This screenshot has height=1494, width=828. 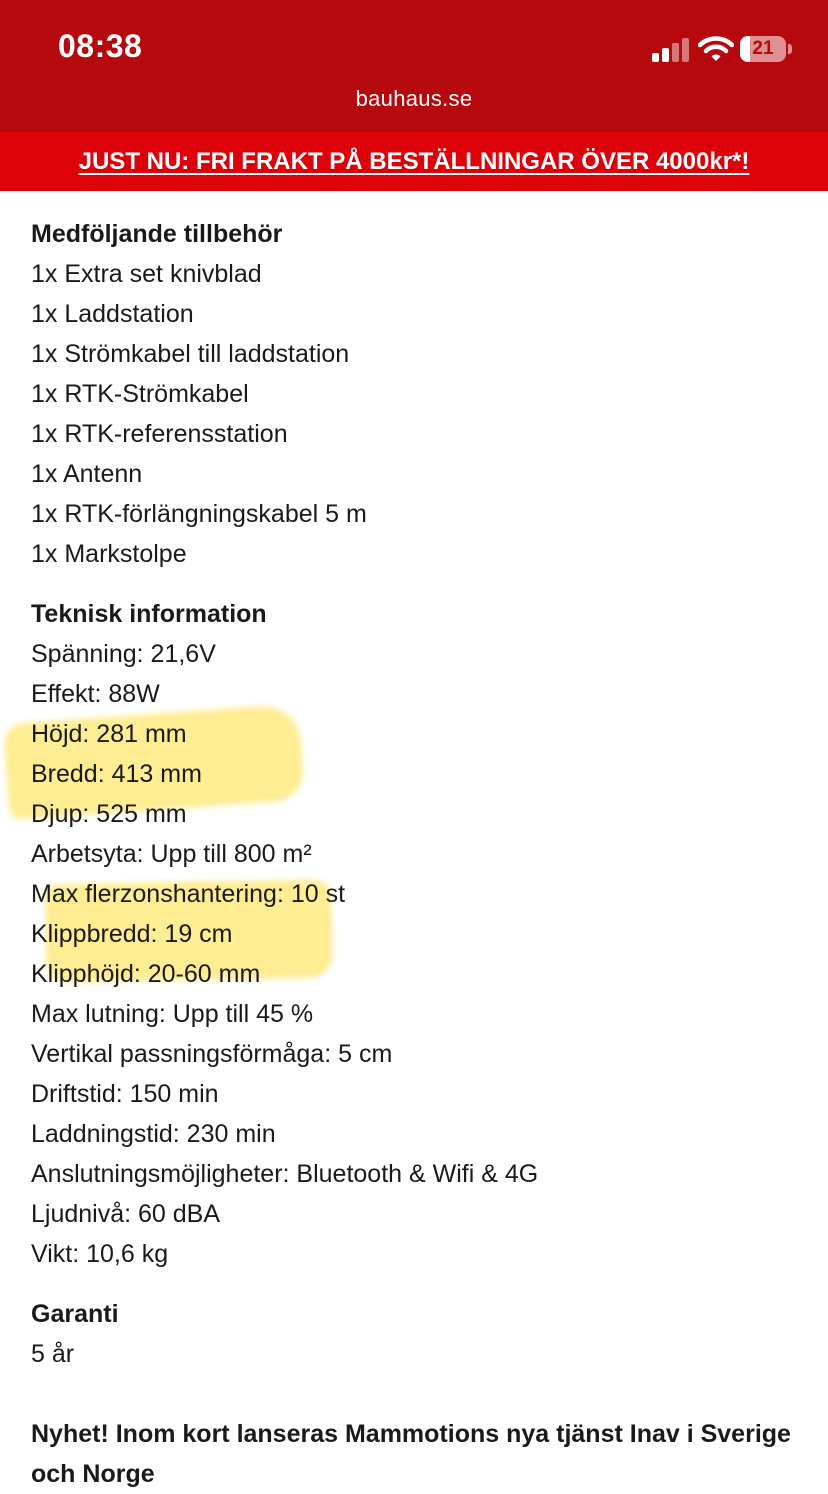 I want to click on wifi-icon, so click(x=716, y=48).